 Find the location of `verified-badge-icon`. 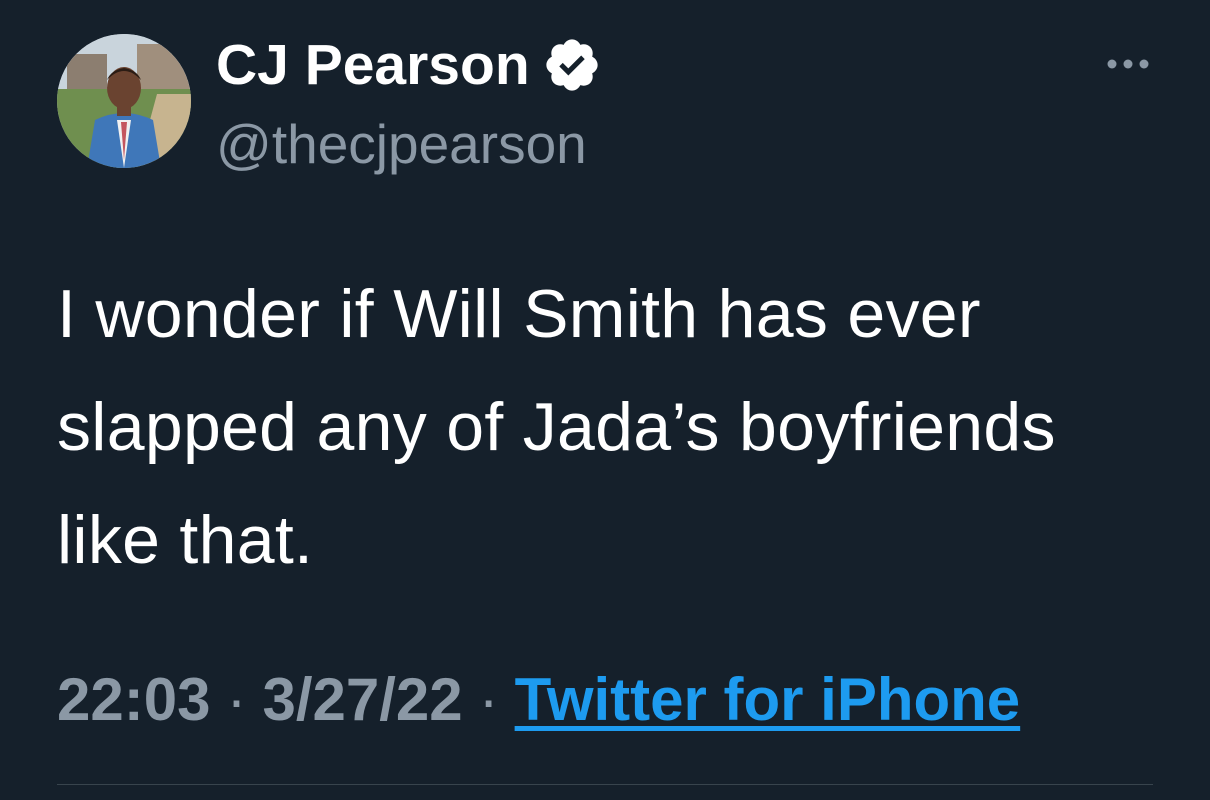

verified-badge-icon is located at coordinates (572, 65).